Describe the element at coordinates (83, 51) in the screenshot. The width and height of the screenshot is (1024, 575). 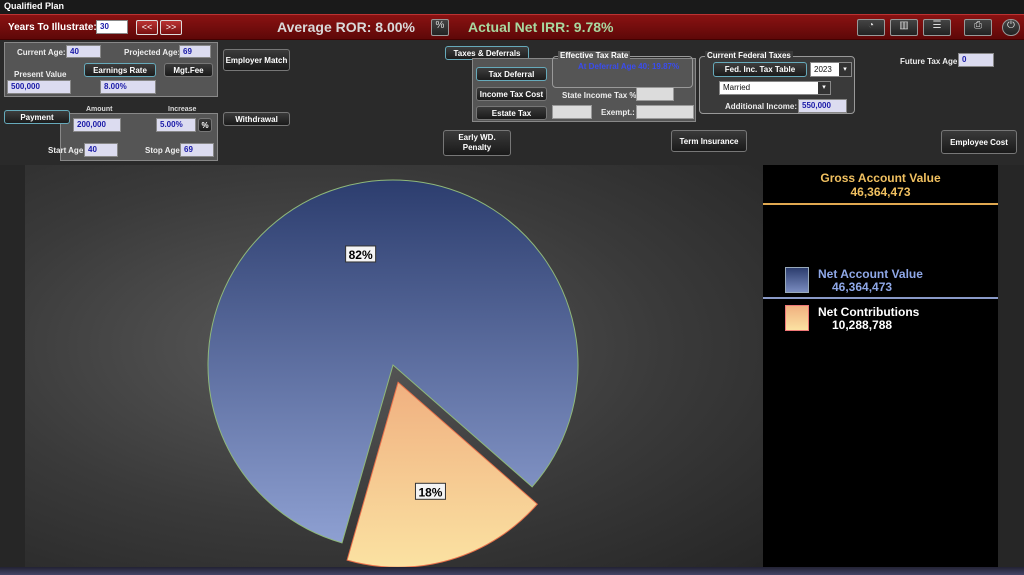
I see `current-age-input: 40` at that location.